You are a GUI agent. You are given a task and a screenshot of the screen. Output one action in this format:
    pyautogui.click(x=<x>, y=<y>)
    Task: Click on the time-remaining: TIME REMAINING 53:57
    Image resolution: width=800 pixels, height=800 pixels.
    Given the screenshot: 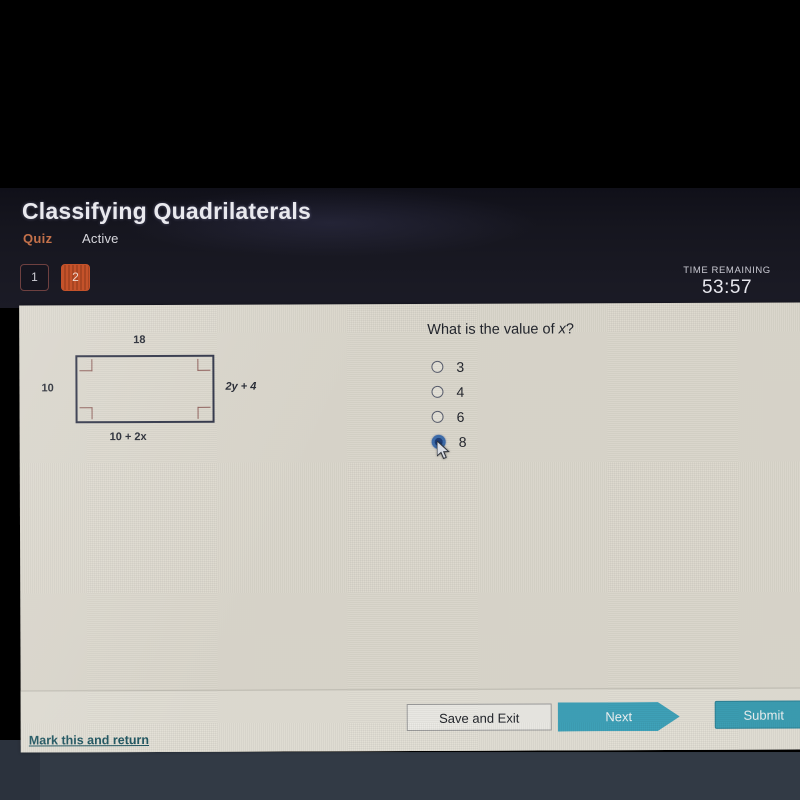 What is the action you would take?
    pyautogui.click(x=727, y=282)
    